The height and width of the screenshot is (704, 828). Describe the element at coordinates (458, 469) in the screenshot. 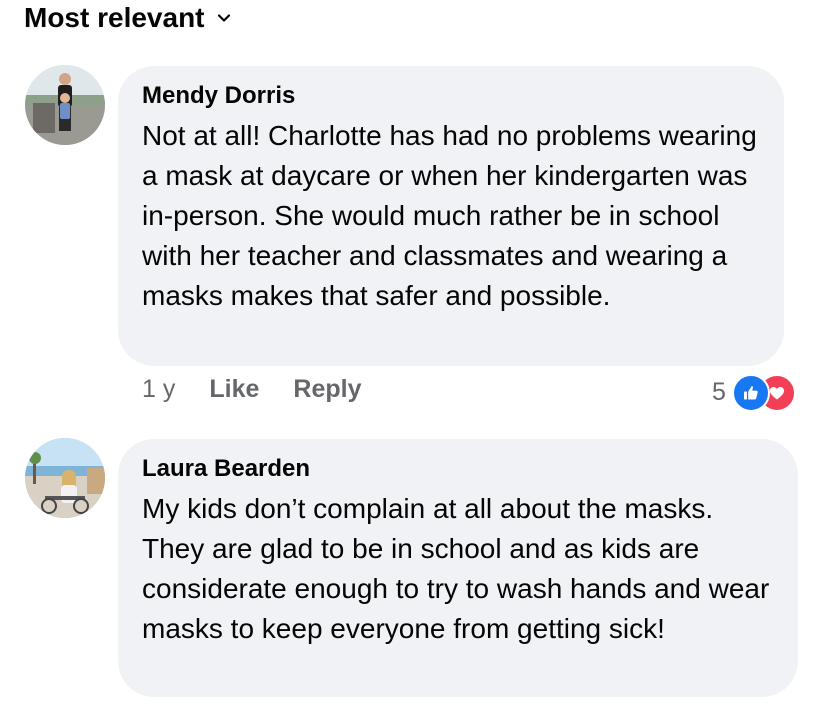

I see `comment-author: Laura Bearden` at that location.